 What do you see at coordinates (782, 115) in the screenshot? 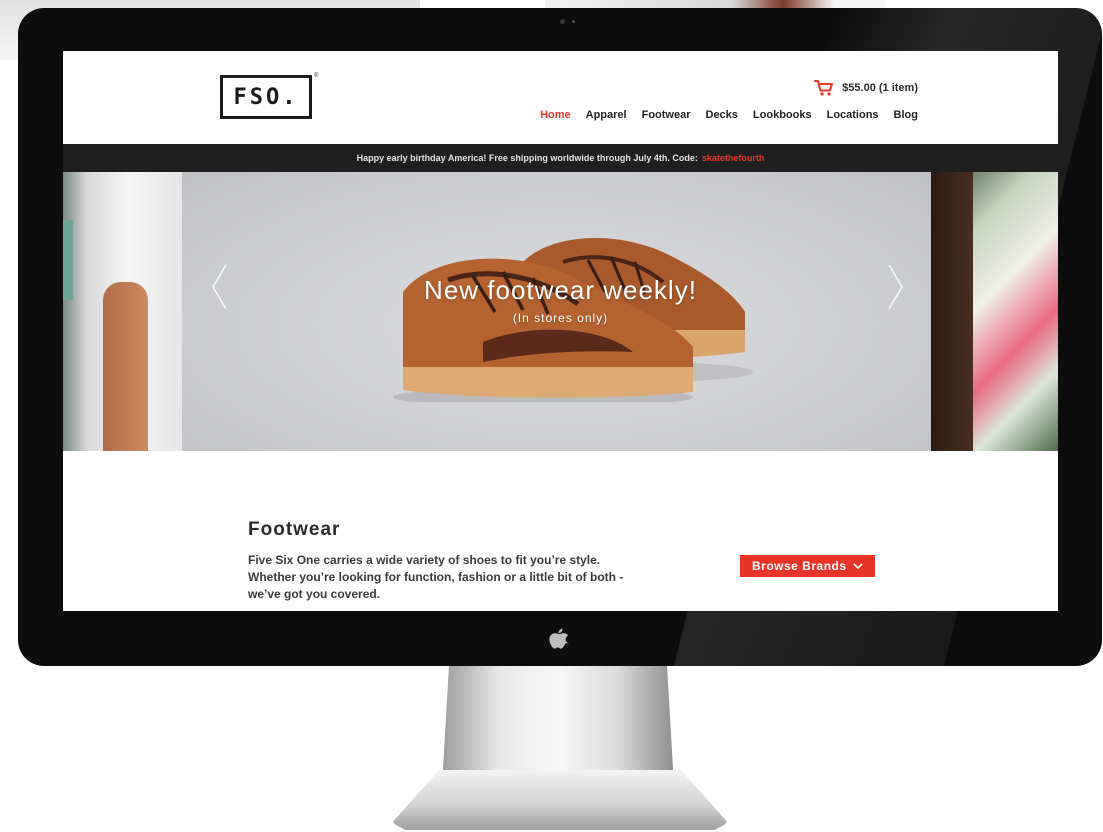
I see `nav-item-lookbooks: Lookbooks` at bounding box center [782, 115].